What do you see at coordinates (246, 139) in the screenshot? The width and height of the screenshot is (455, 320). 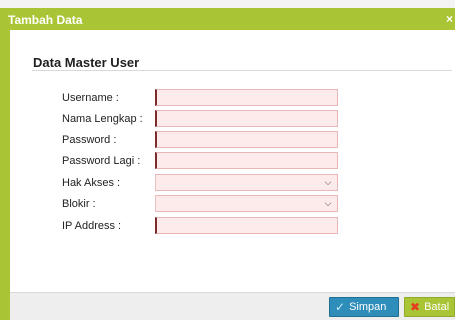 I see `password-input` at bounding box center [246, 139].